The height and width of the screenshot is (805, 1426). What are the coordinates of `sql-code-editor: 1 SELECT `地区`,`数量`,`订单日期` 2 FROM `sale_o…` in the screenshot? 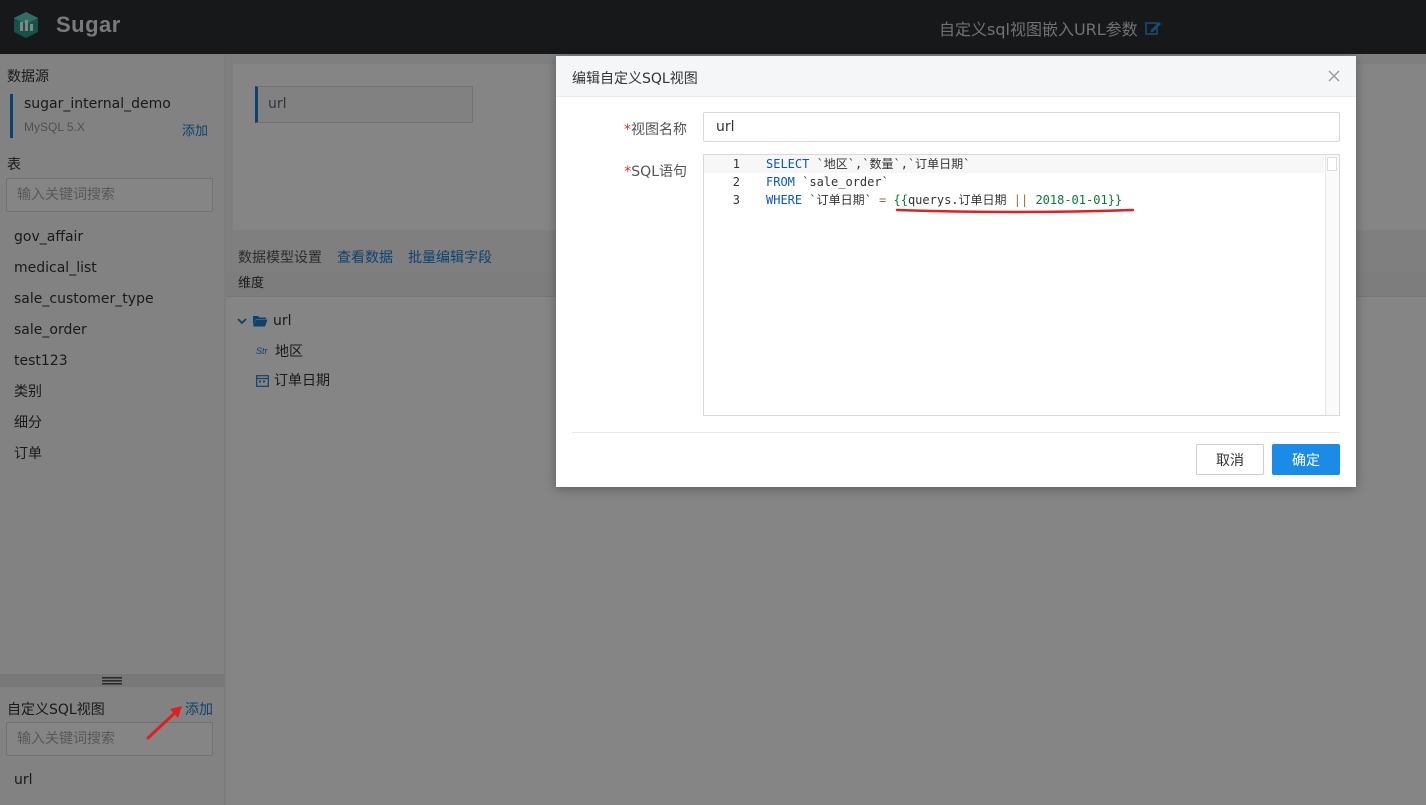 It's located at (1021, 285).